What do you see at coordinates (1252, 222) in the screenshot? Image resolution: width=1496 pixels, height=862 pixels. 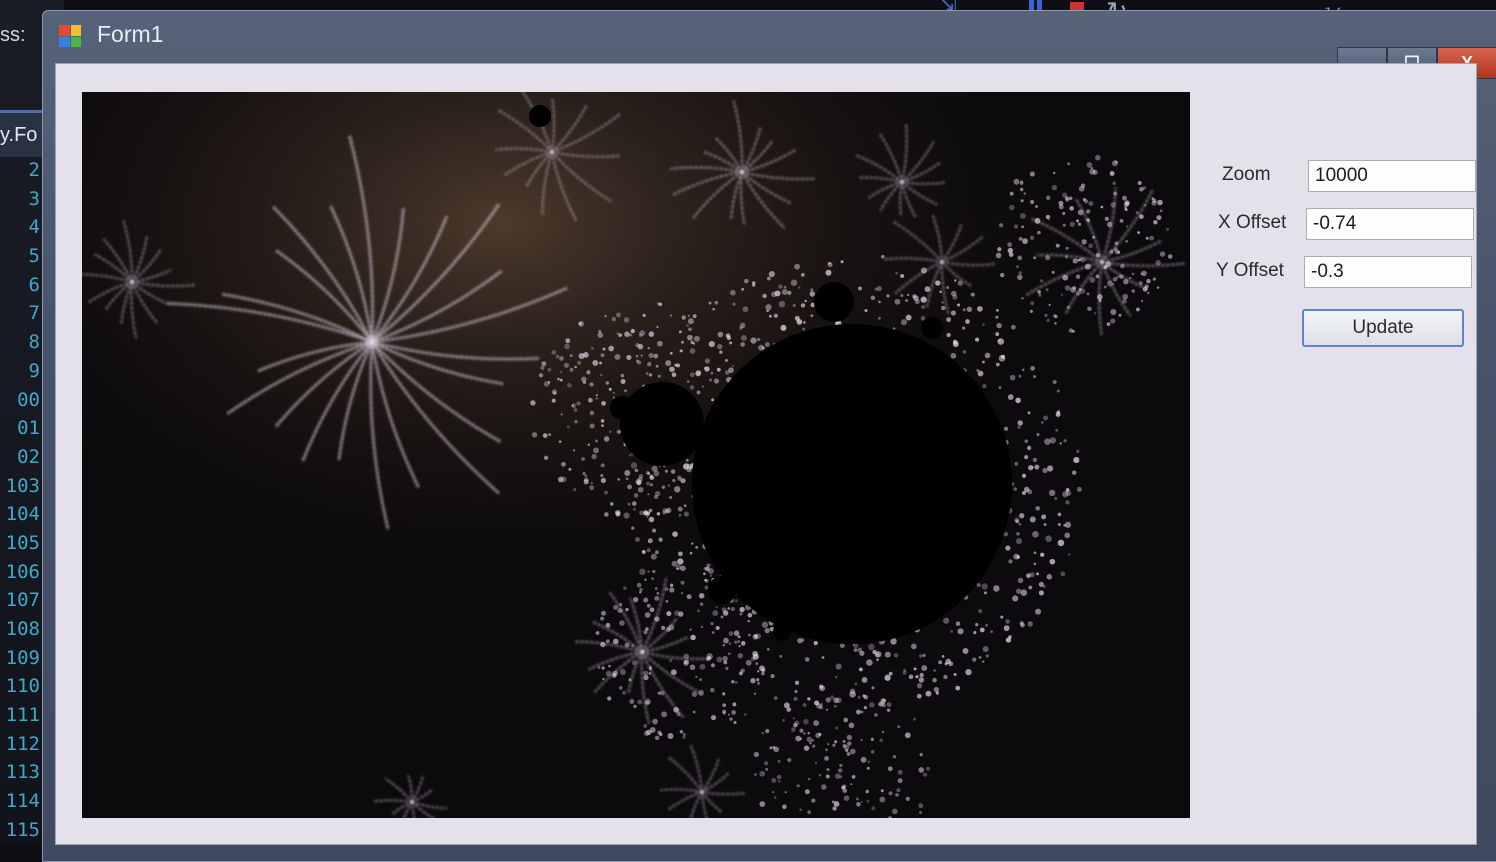 I see `x-offset-label: X Offset` at bounding box center [1252, 222].